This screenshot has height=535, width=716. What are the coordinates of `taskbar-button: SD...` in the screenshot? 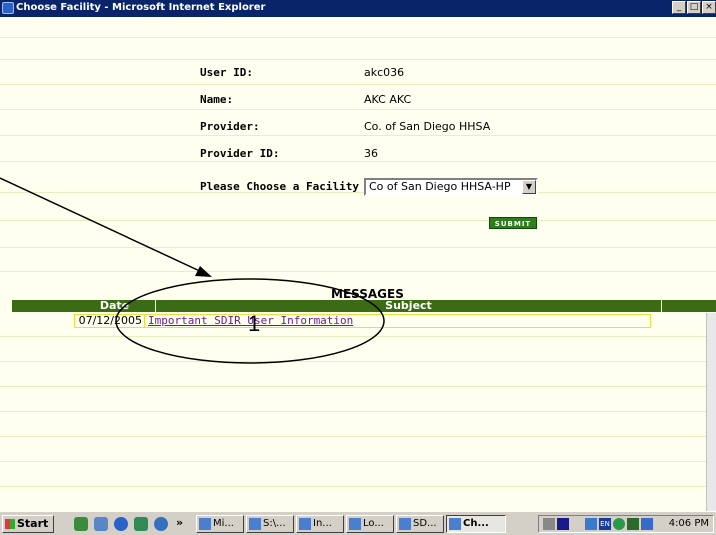 It's located at (420, 524).